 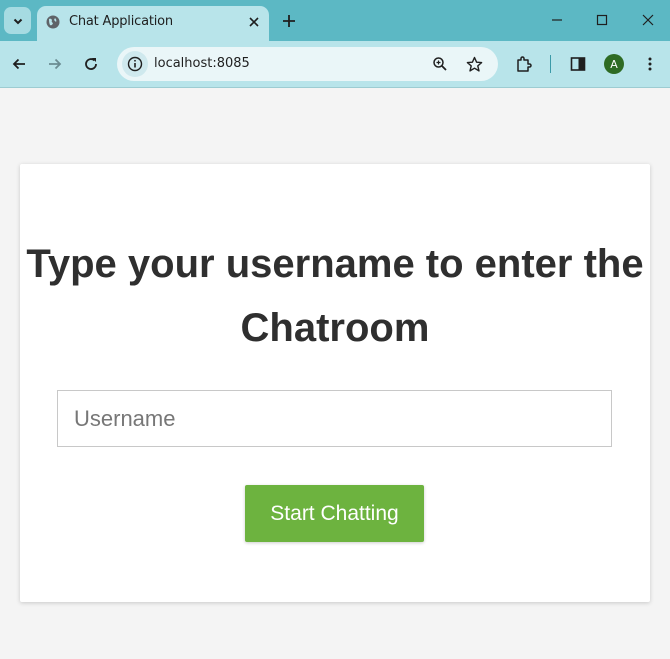 What do you see at coordinates (121, 21) in the screenshot?
I see `tab-title: Chat Application` at bounding box center [121, 21].